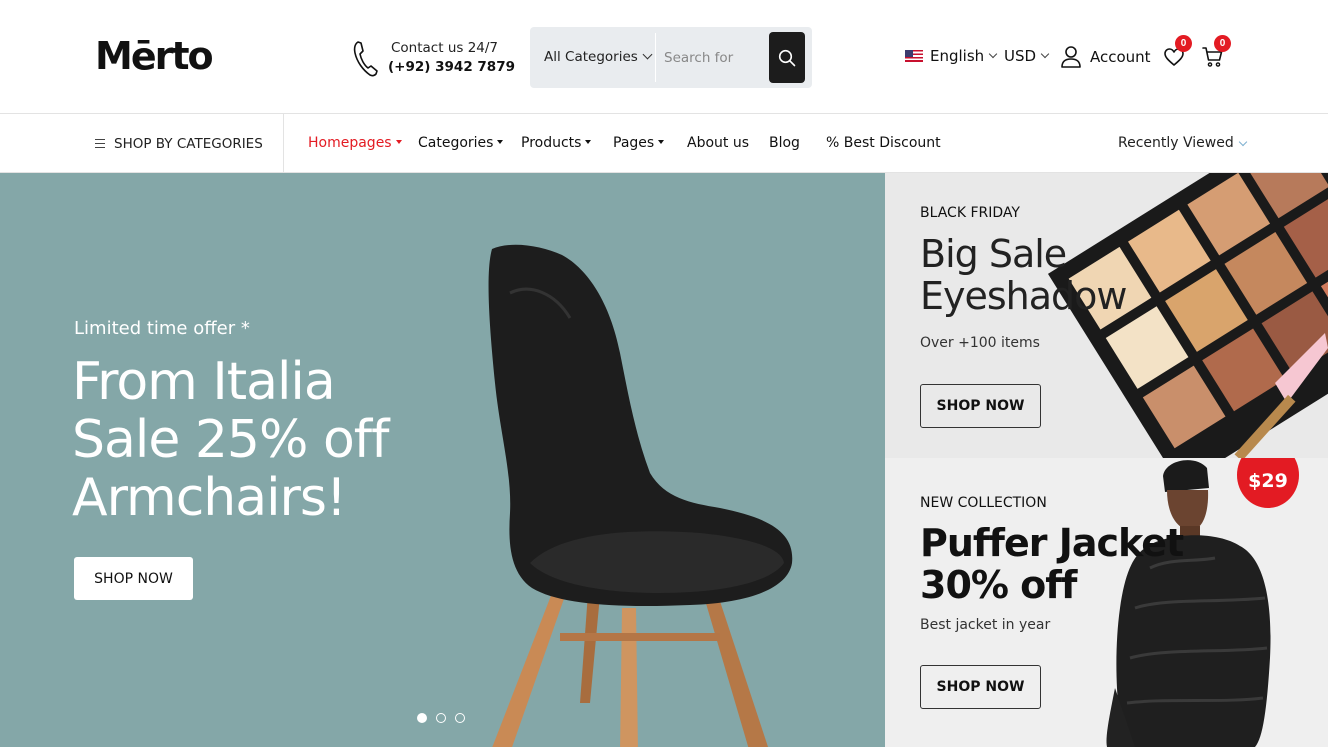 The height and width of the screenshot is (747, 1328). Describe the element at coordinates (188, 143) in the screenshot. I see `shop-by-categories-label: SHOP BY CATEGORIES` at that location.